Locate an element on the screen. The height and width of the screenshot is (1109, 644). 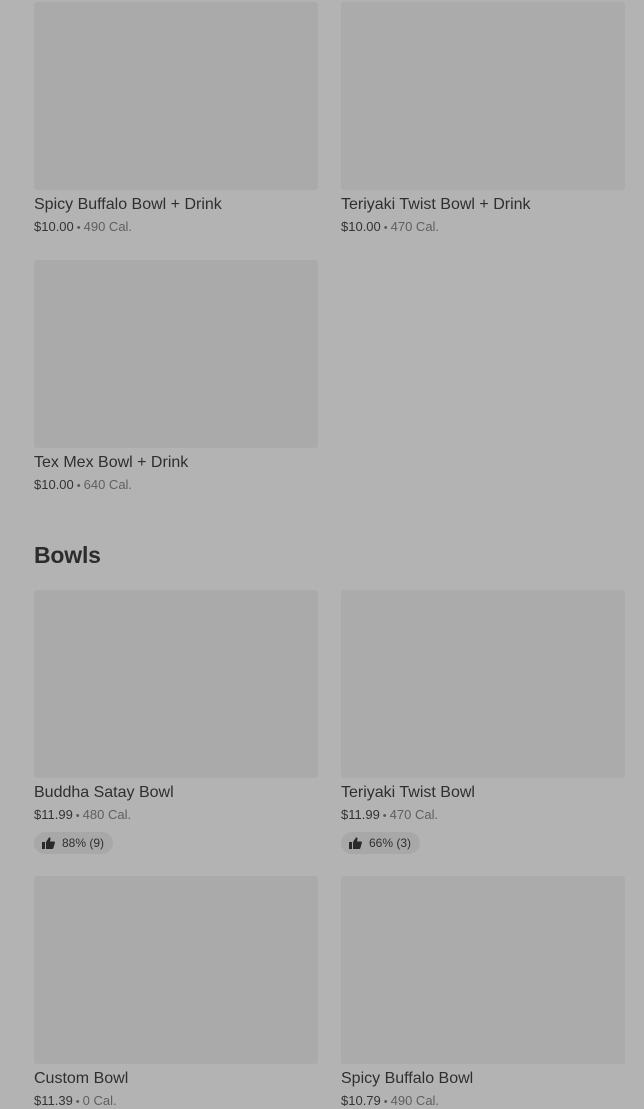
item-name: Teriyaki Twist Bowl + Drink is located at coordinates (436, 204).